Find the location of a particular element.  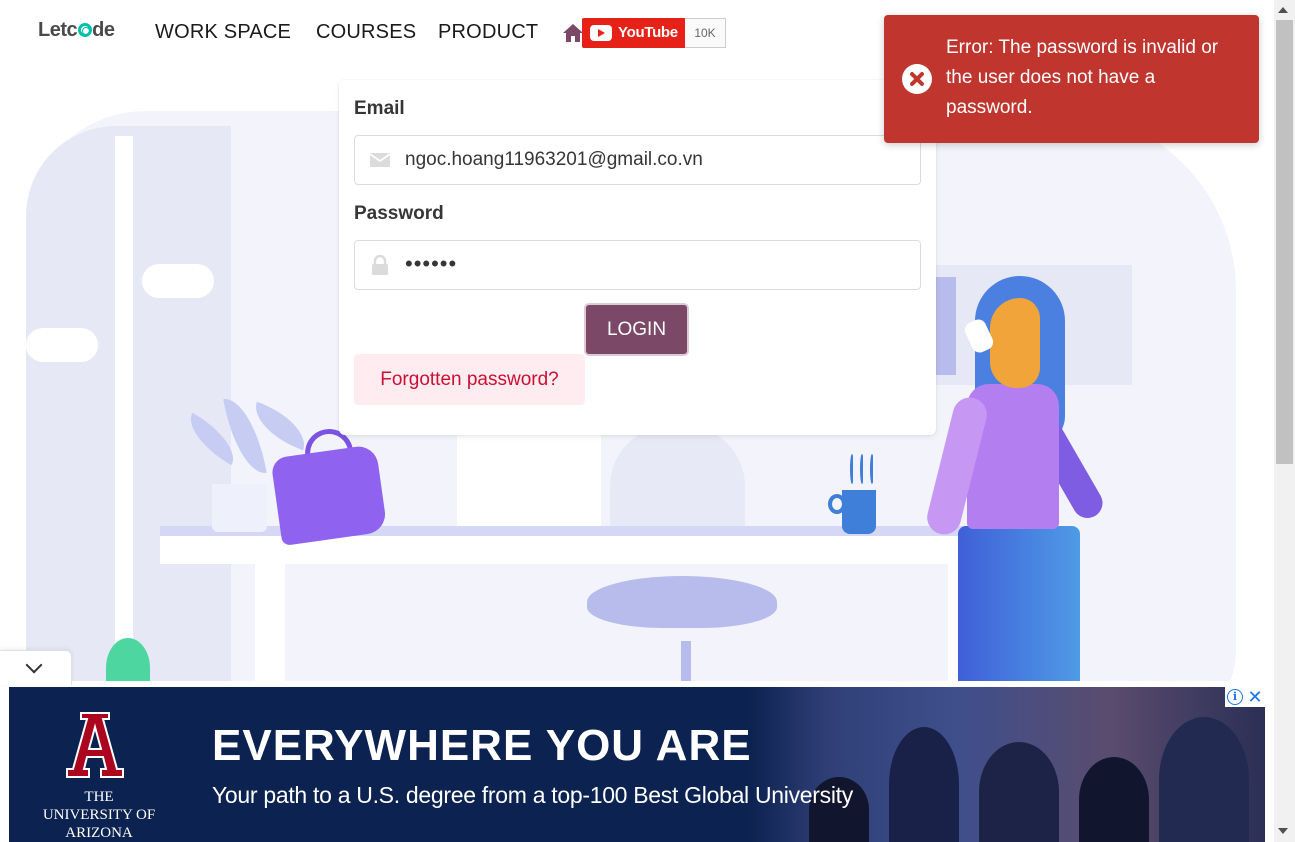

ad-collapse-toggle is located at coordinates (36, 667).